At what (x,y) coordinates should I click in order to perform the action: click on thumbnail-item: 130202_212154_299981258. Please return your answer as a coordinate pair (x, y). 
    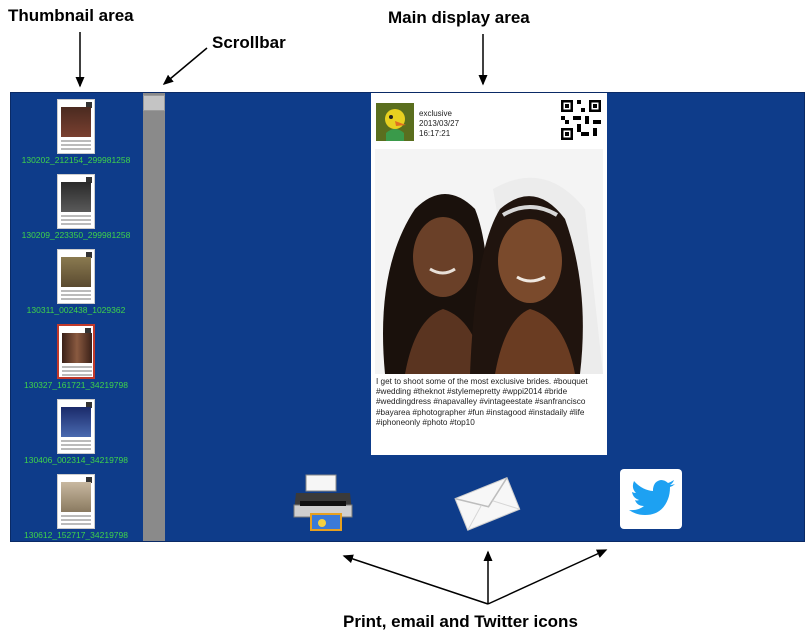
    Looking at the image, I should click on (76, 132).